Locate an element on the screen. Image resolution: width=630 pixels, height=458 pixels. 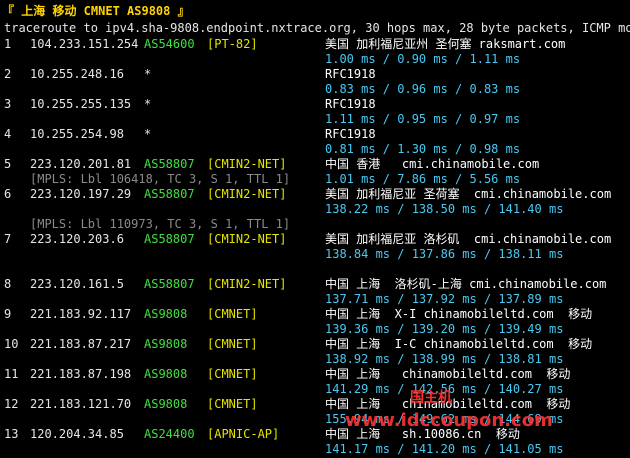
hop-ip: 223.120.197.29 is located at coordinates (81, 194).